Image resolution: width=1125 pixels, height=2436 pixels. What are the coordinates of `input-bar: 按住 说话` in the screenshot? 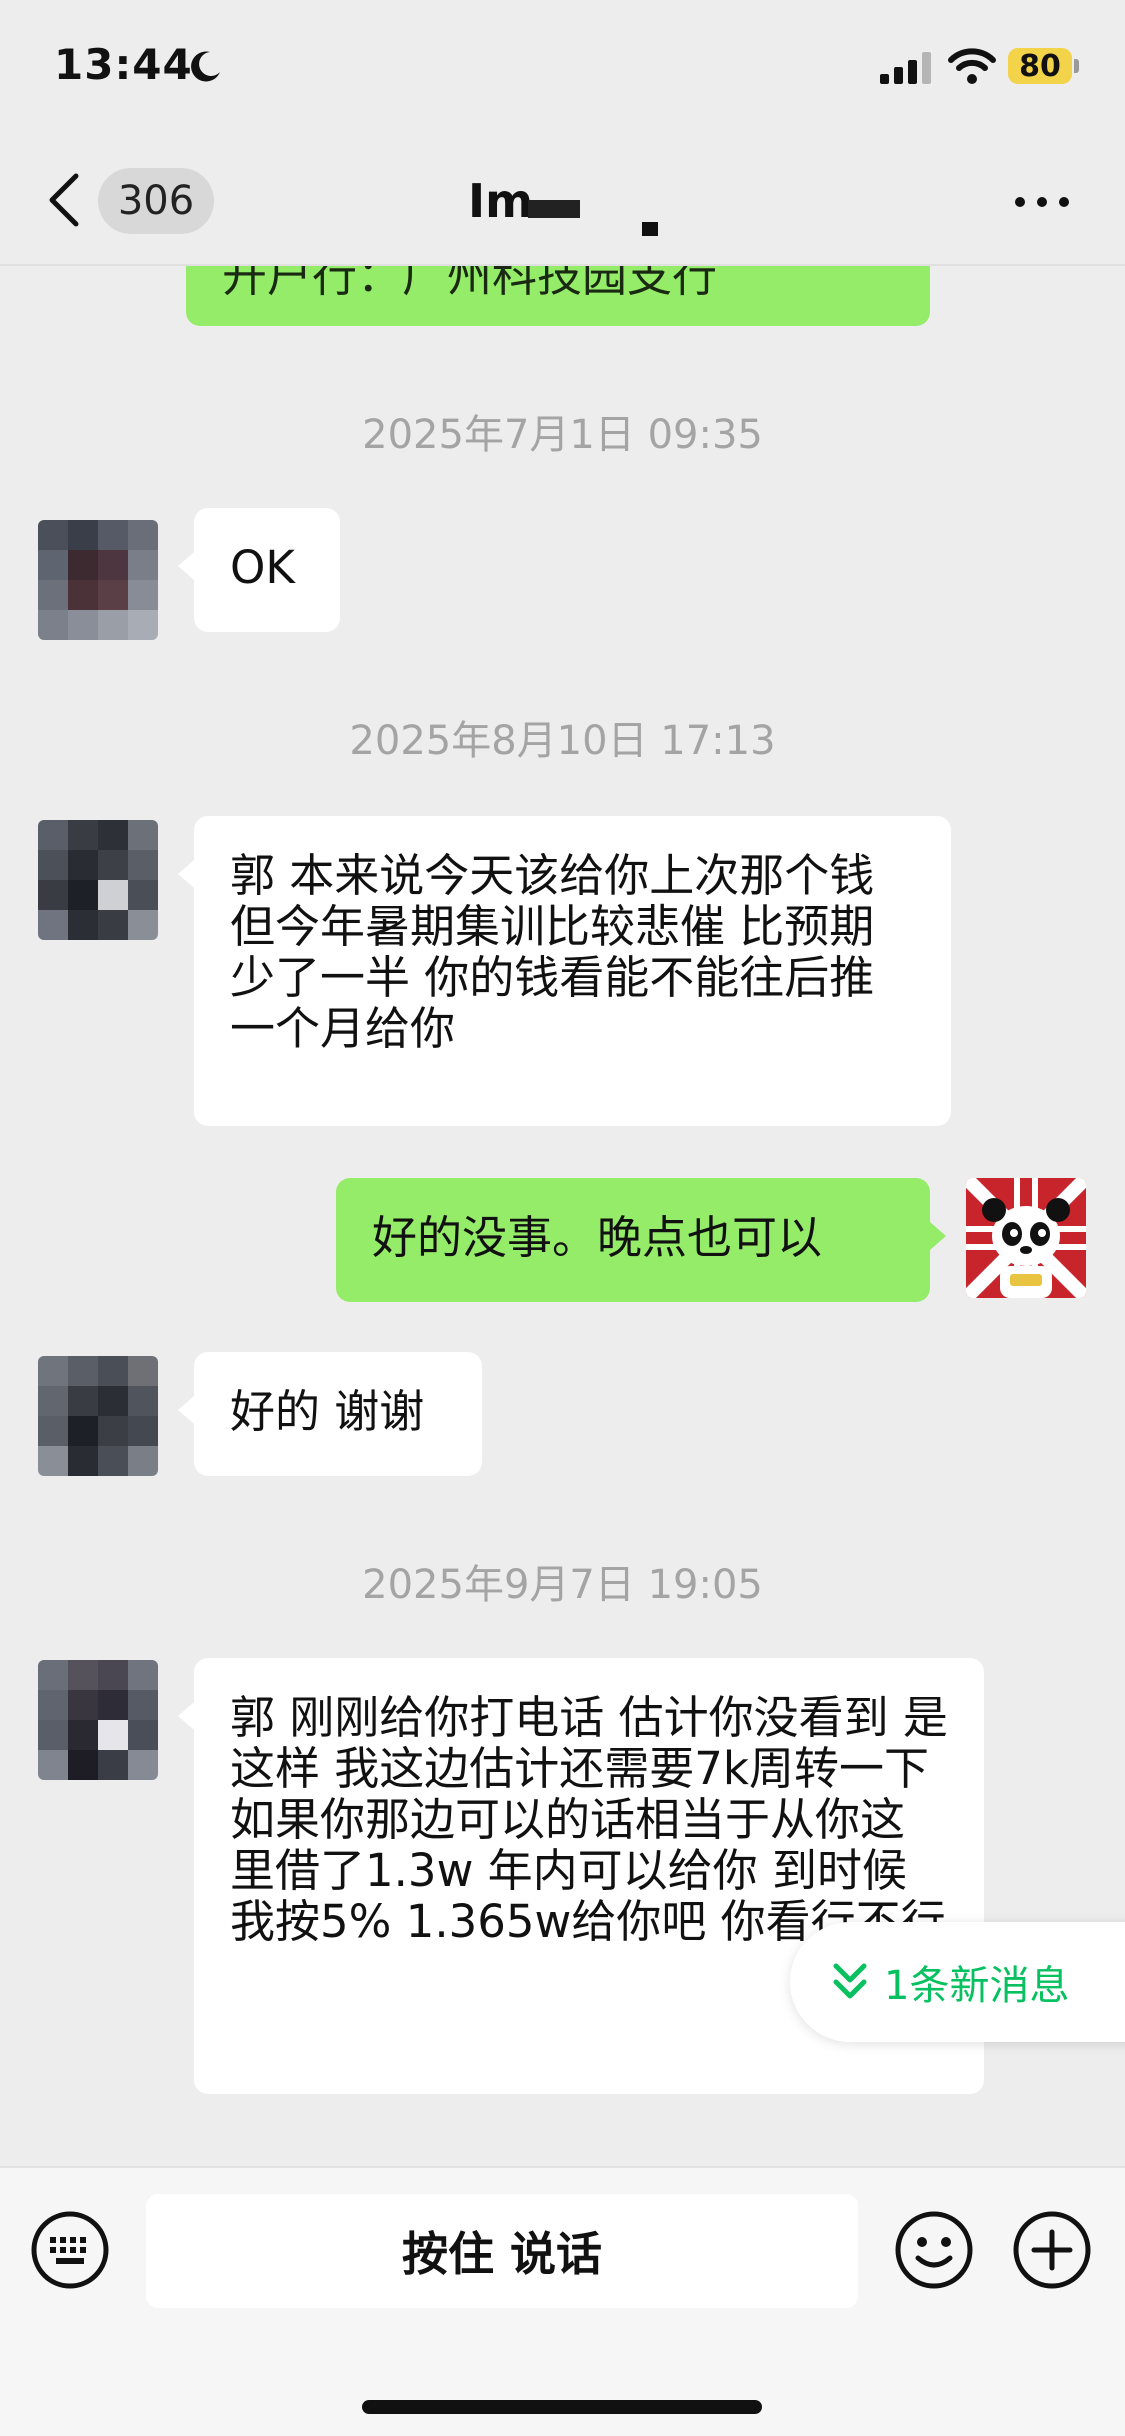 It's located at (562, 2301).